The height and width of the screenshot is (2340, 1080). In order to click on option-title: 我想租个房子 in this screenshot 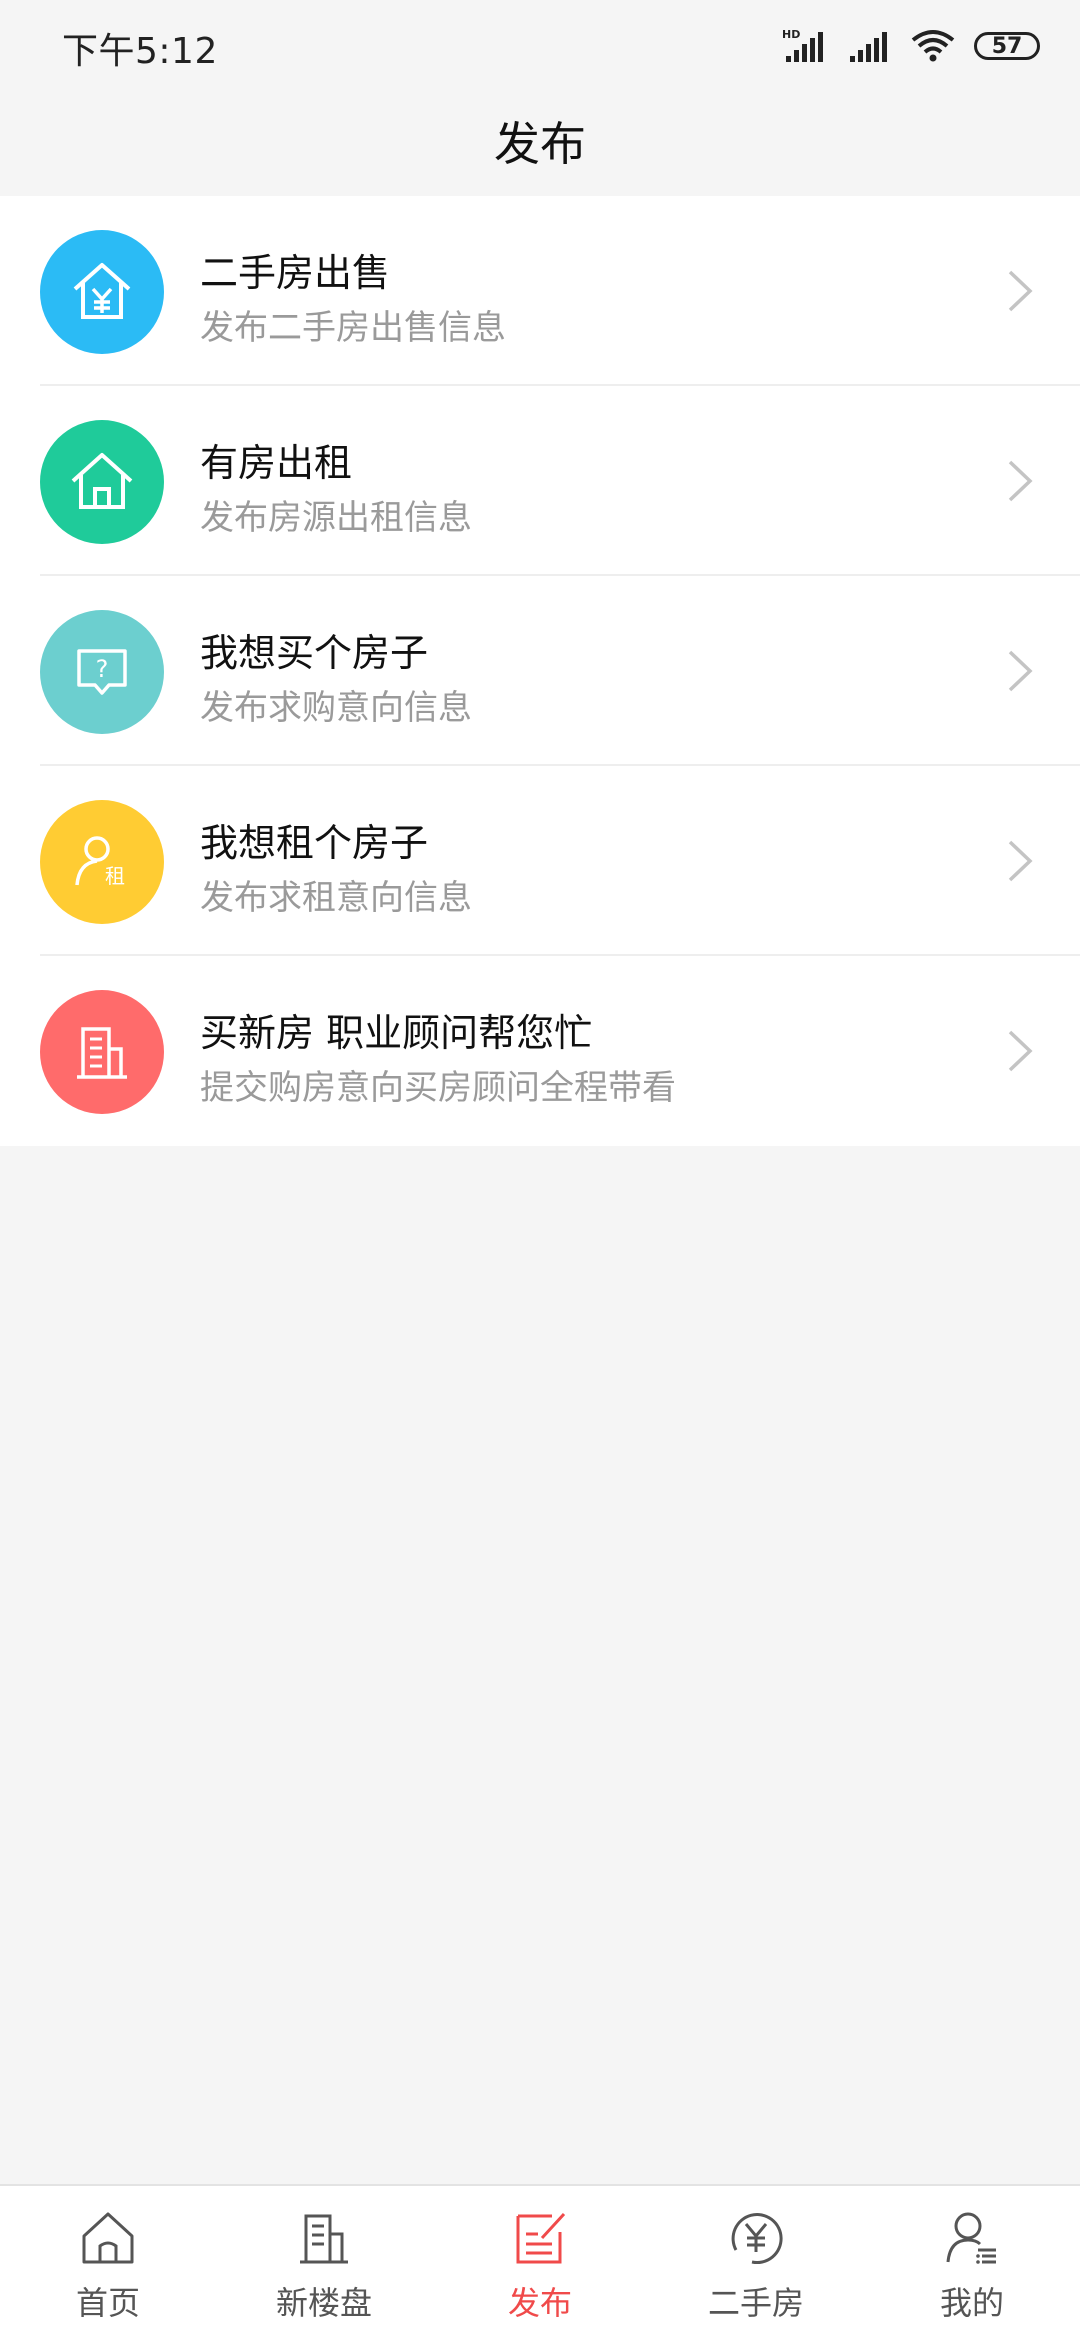, I will do `click(314, 843)`.